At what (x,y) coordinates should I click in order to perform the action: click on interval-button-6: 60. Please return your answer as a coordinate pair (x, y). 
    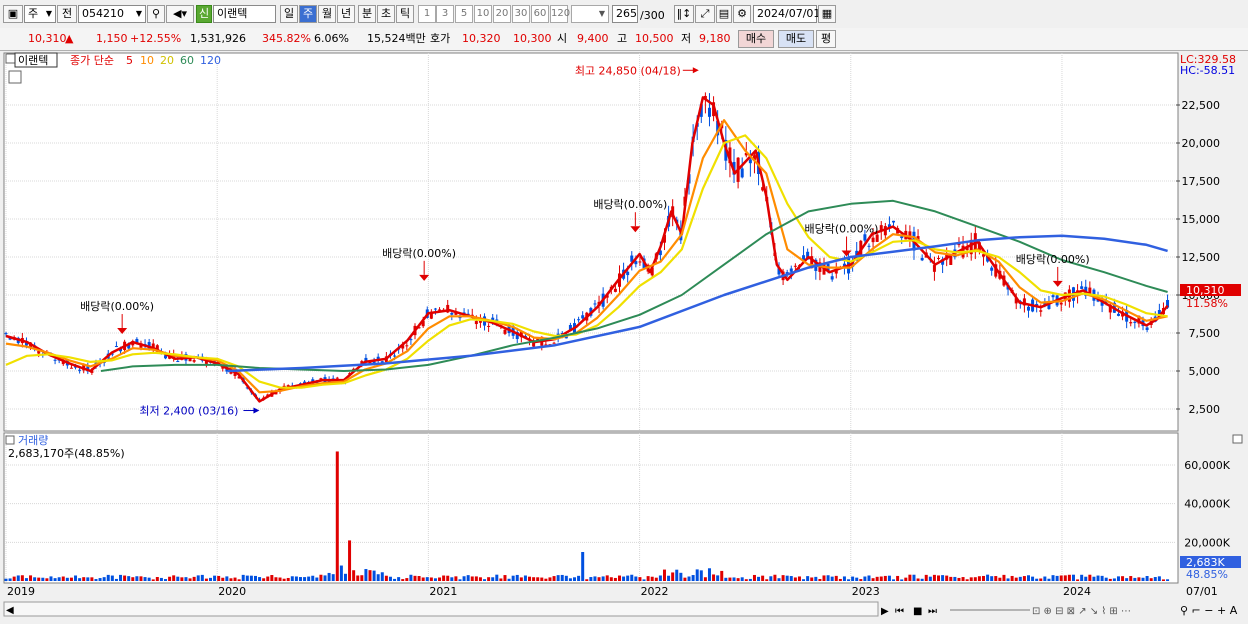
    Looking at the image, I should click on (540, 14).